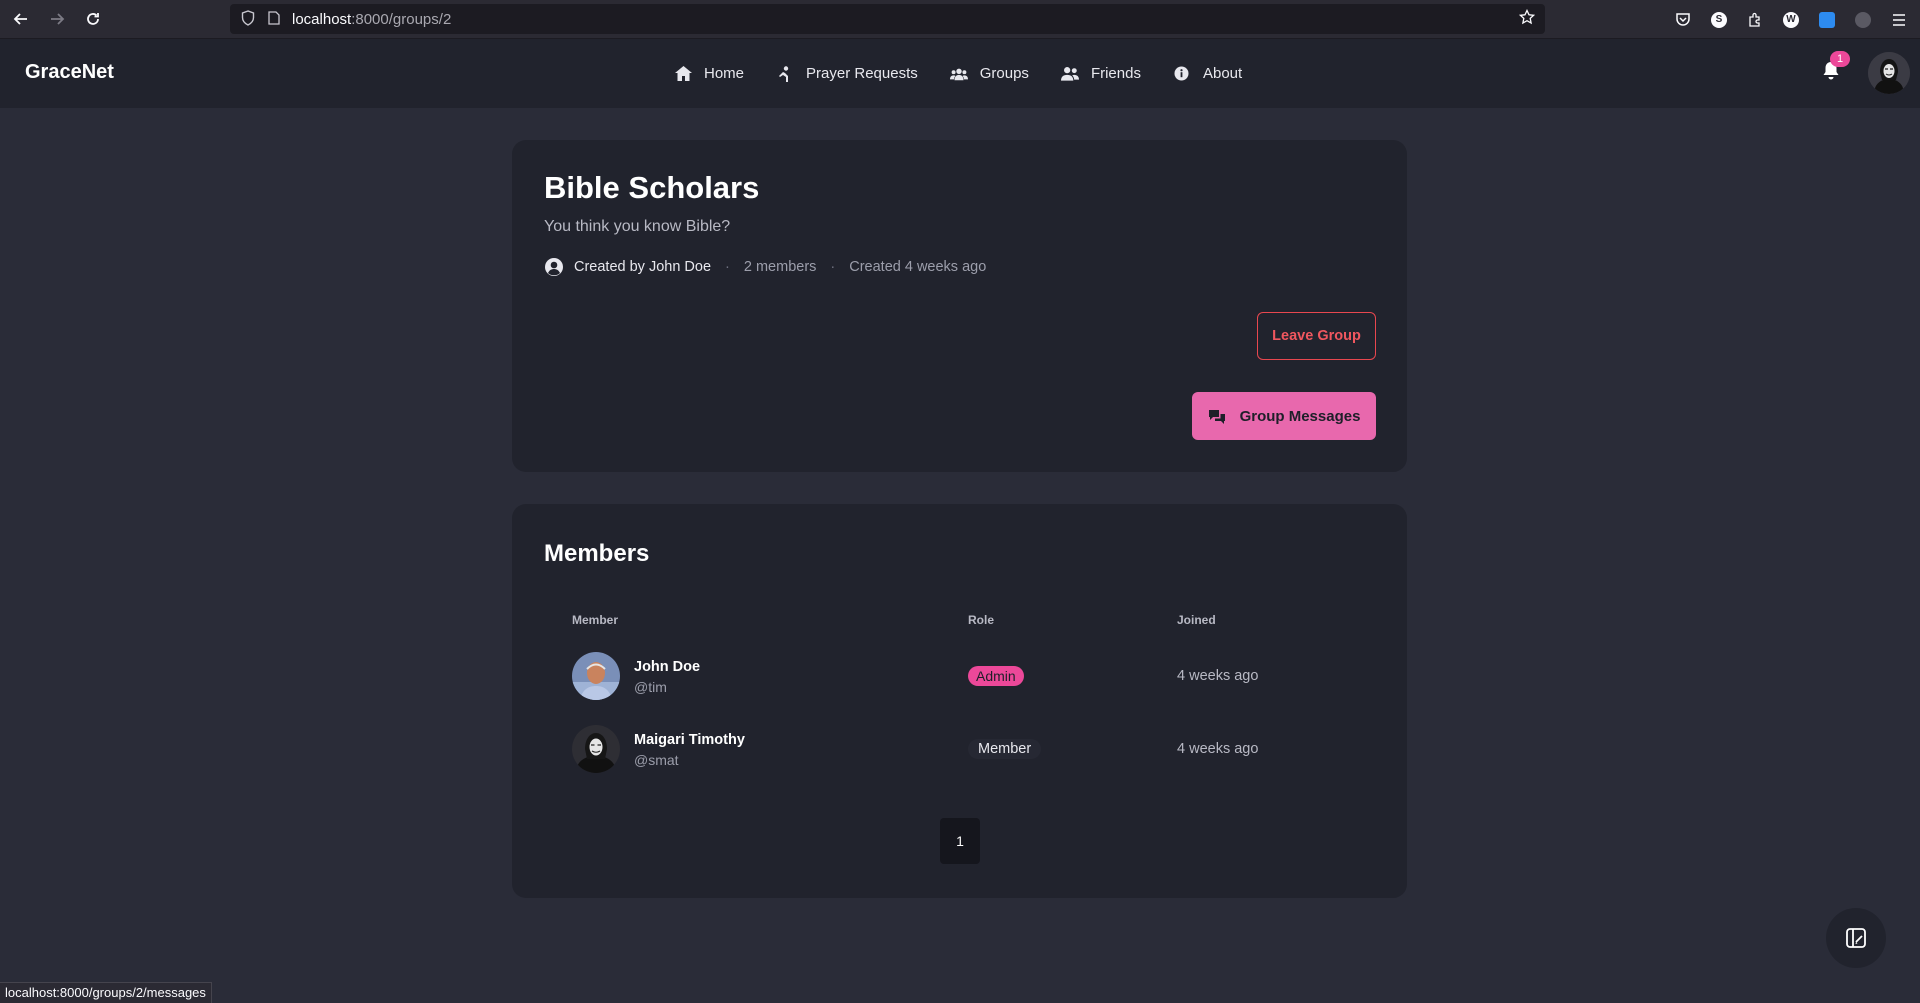 The image size is (1920, 1003). Describe the element at coordinates (1316, 336) in the screenshot. I see `leave-group-button: Leave Group` at that location.